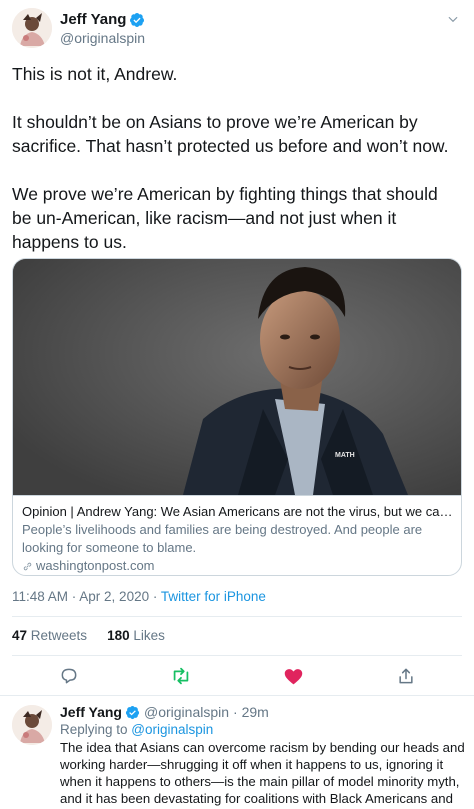  I want to click on reply-icon, so click(69, 676).